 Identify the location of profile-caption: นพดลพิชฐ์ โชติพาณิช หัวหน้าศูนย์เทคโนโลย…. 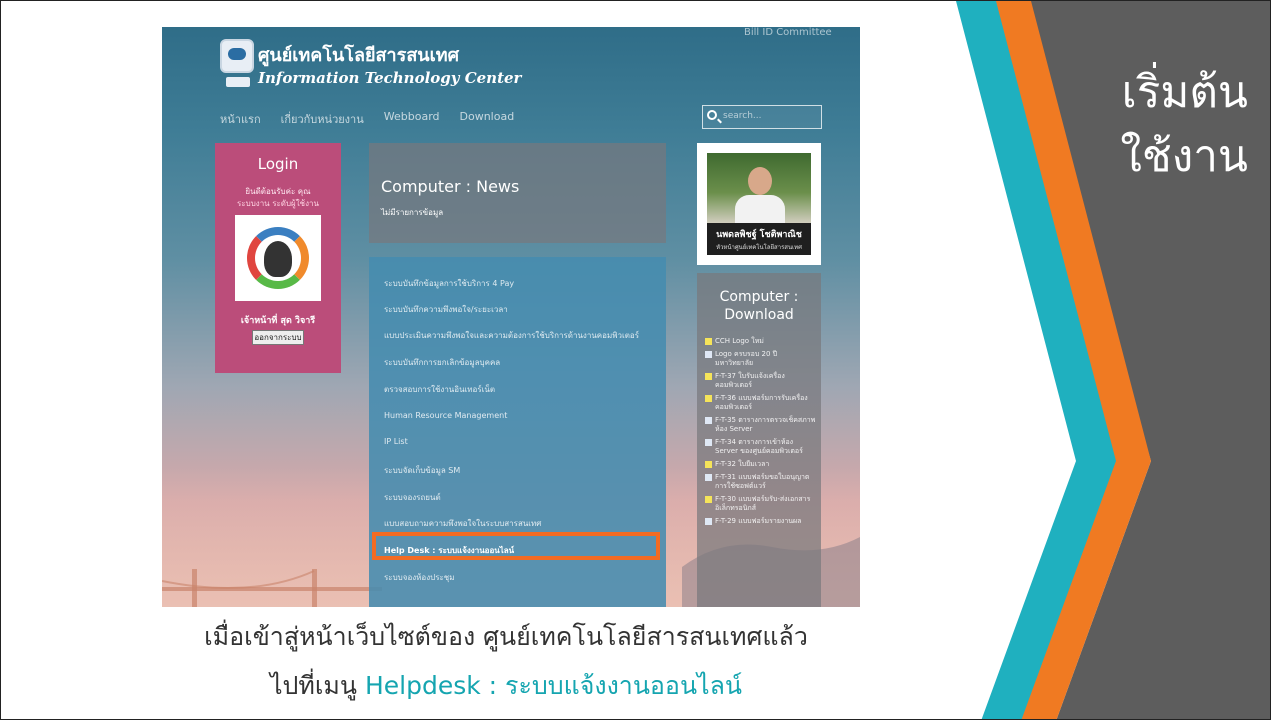
(759, 239).